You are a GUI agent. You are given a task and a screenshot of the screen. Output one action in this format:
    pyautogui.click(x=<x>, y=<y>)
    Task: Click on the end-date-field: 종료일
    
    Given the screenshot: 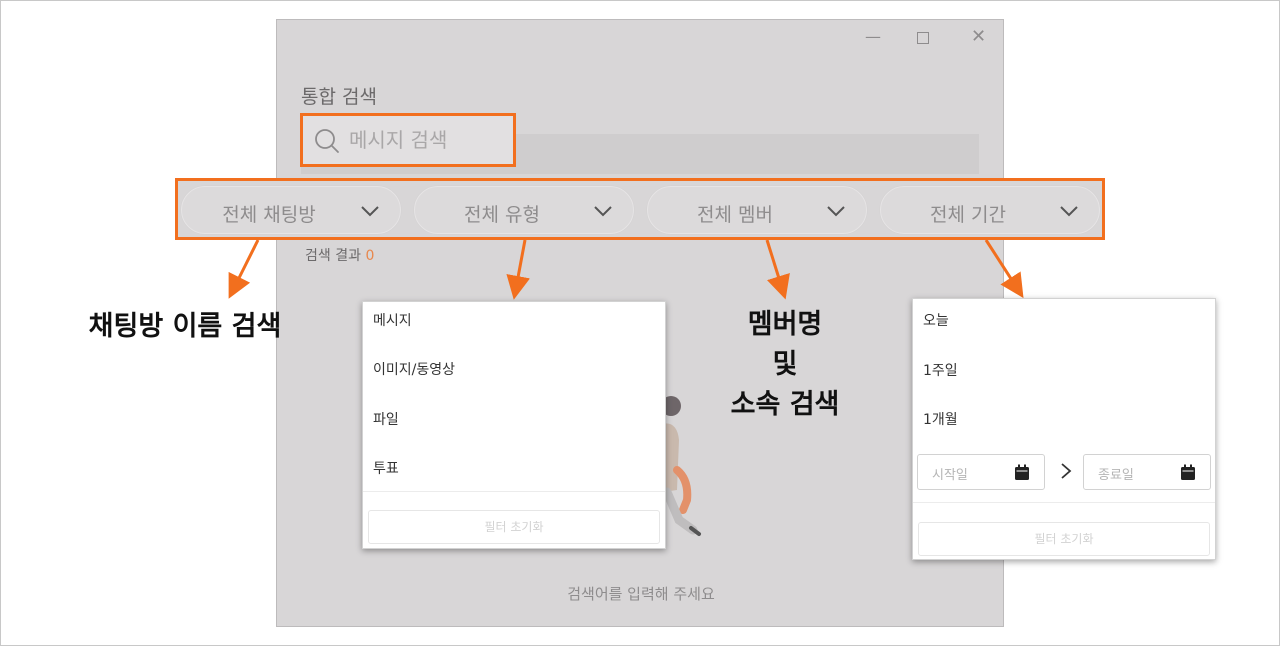 What is the action you would take?
    pyautogui.click(x=1147, y=472)
    